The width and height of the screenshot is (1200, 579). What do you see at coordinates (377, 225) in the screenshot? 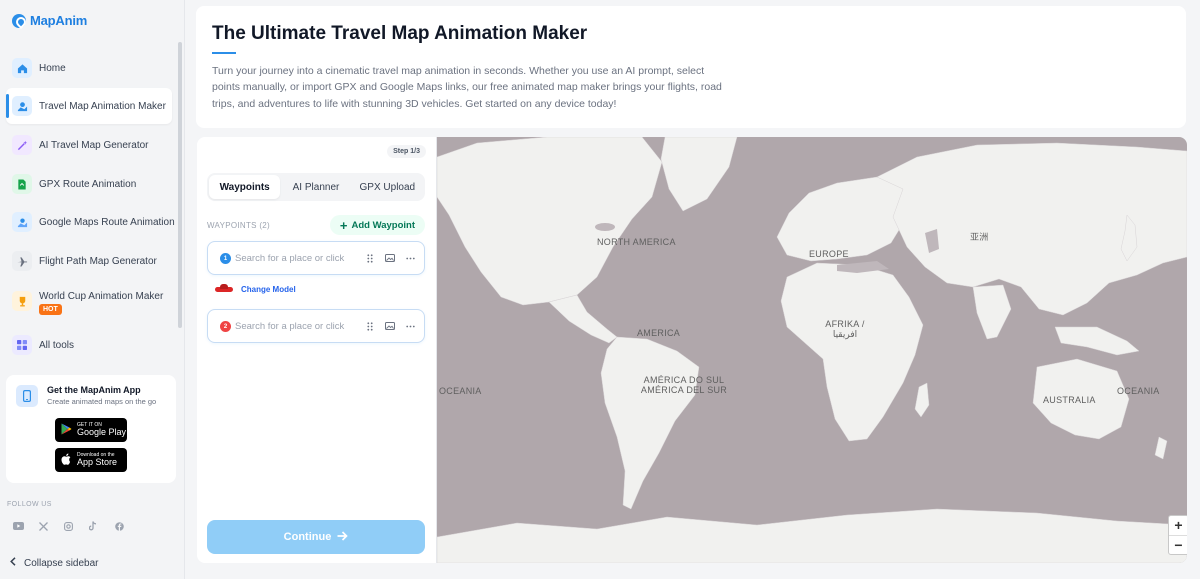
I see `add-waypoint-button: + Add Waypoint` at bounding box center [377, 225].